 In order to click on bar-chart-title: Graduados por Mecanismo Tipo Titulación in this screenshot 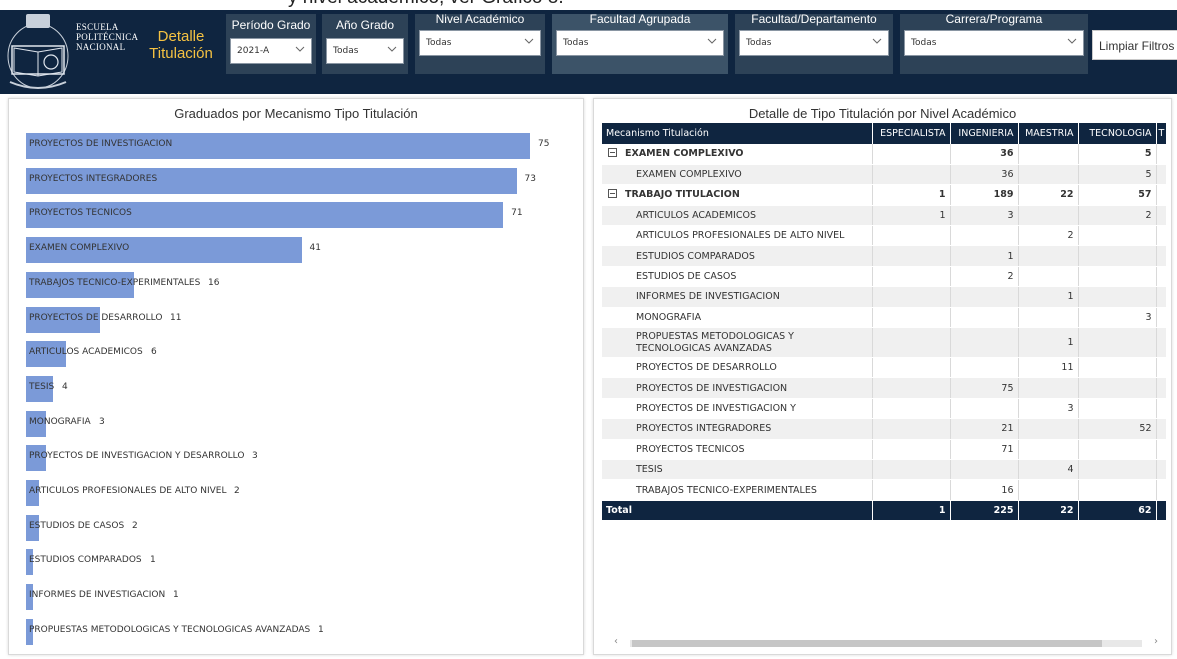, I will do `click(296, 113)`.